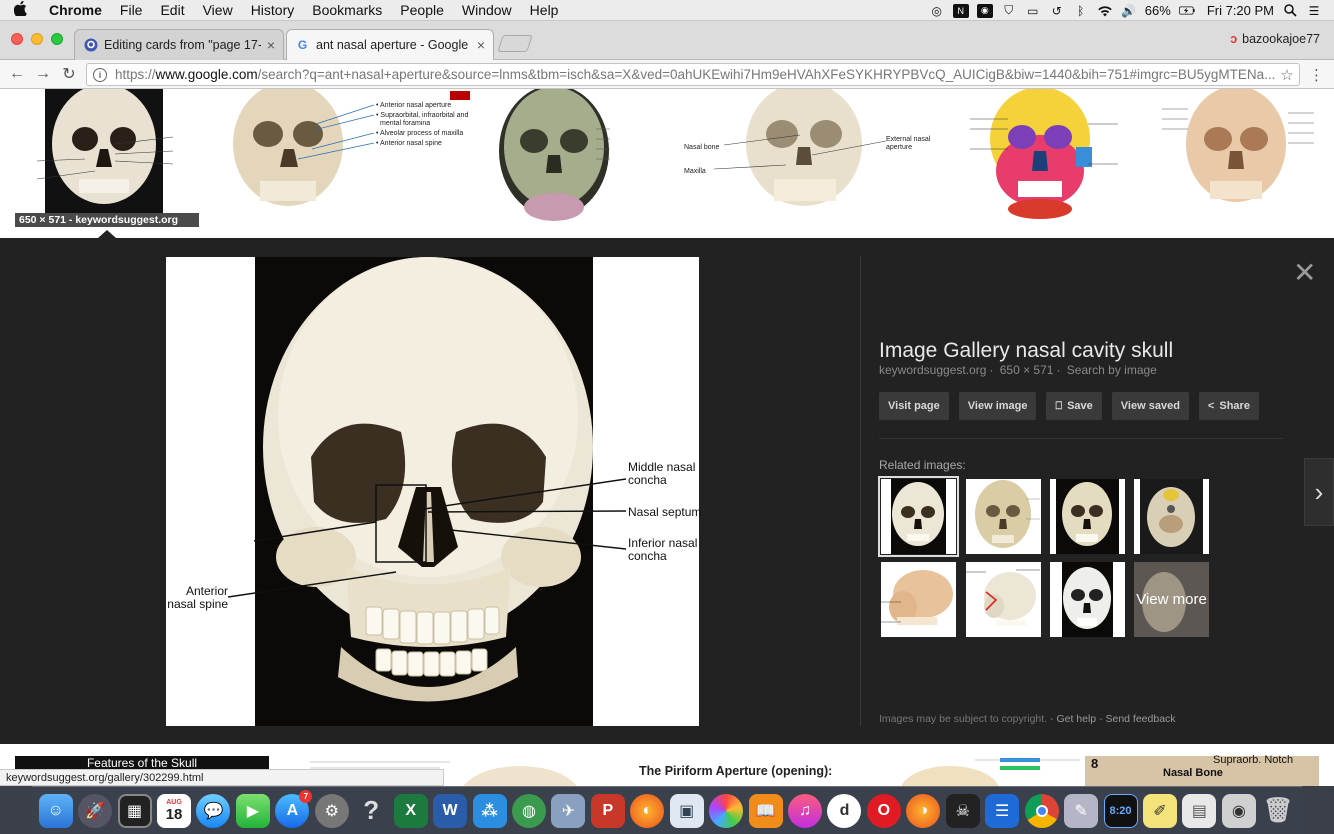  I want to click on clock: Fri 7:20 PM, so click(1240, 10).